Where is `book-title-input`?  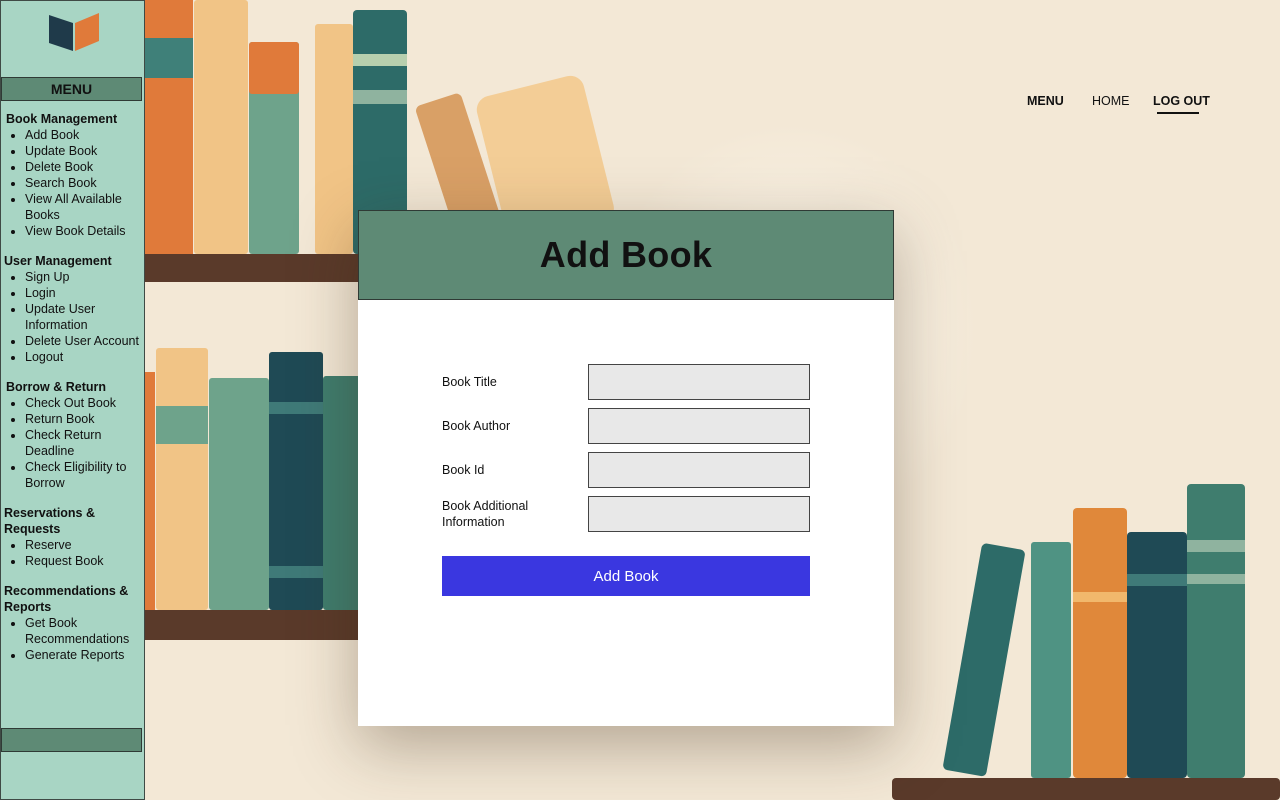 book-title-input is located at coordinates (699, 382).